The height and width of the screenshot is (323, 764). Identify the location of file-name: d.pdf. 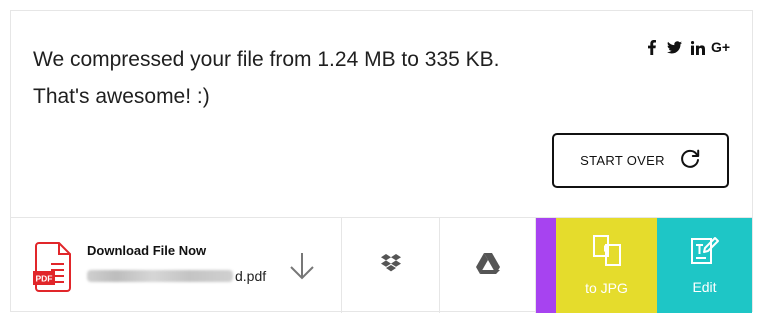
(176, 276).